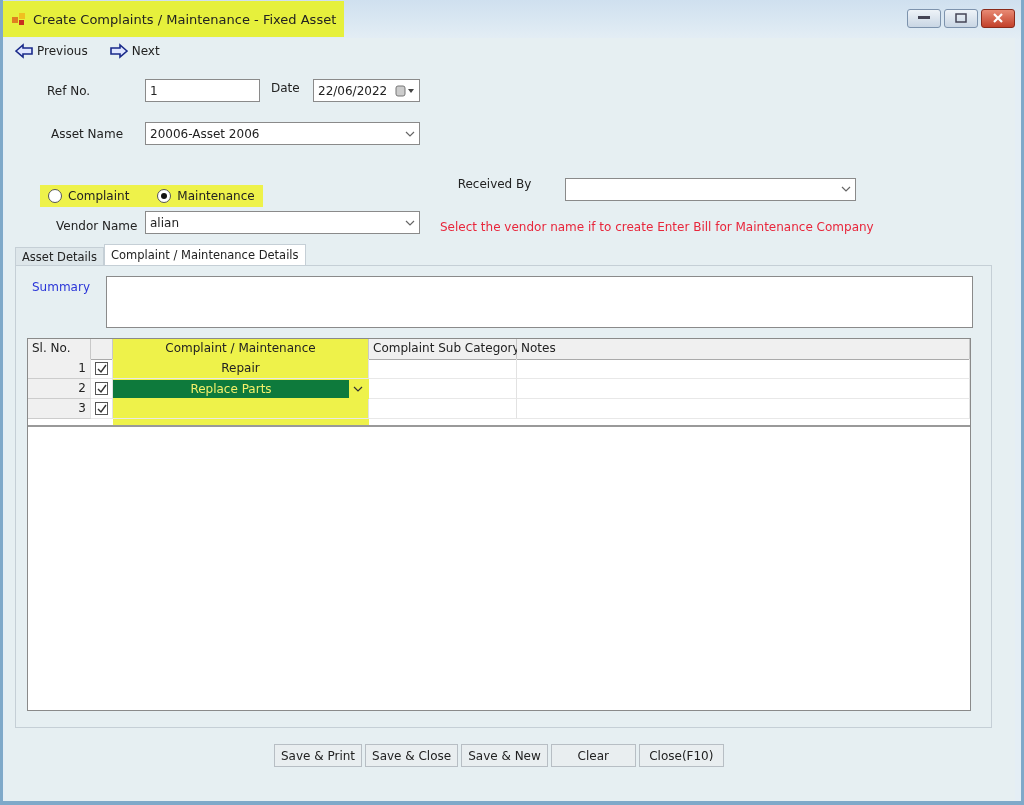  Describe the element at coordinates (412, 755) in the screenshot. I see `action-button: Save & Close` at that location.